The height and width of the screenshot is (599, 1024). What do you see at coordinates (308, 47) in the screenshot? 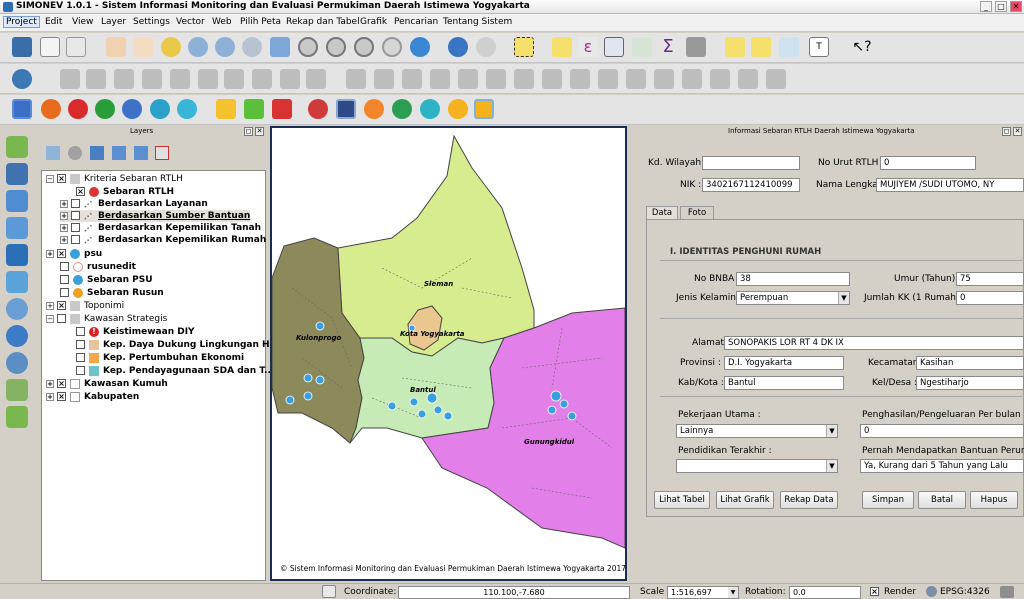
I see `zoom-selection-icon` at bounding box center [308, 47].